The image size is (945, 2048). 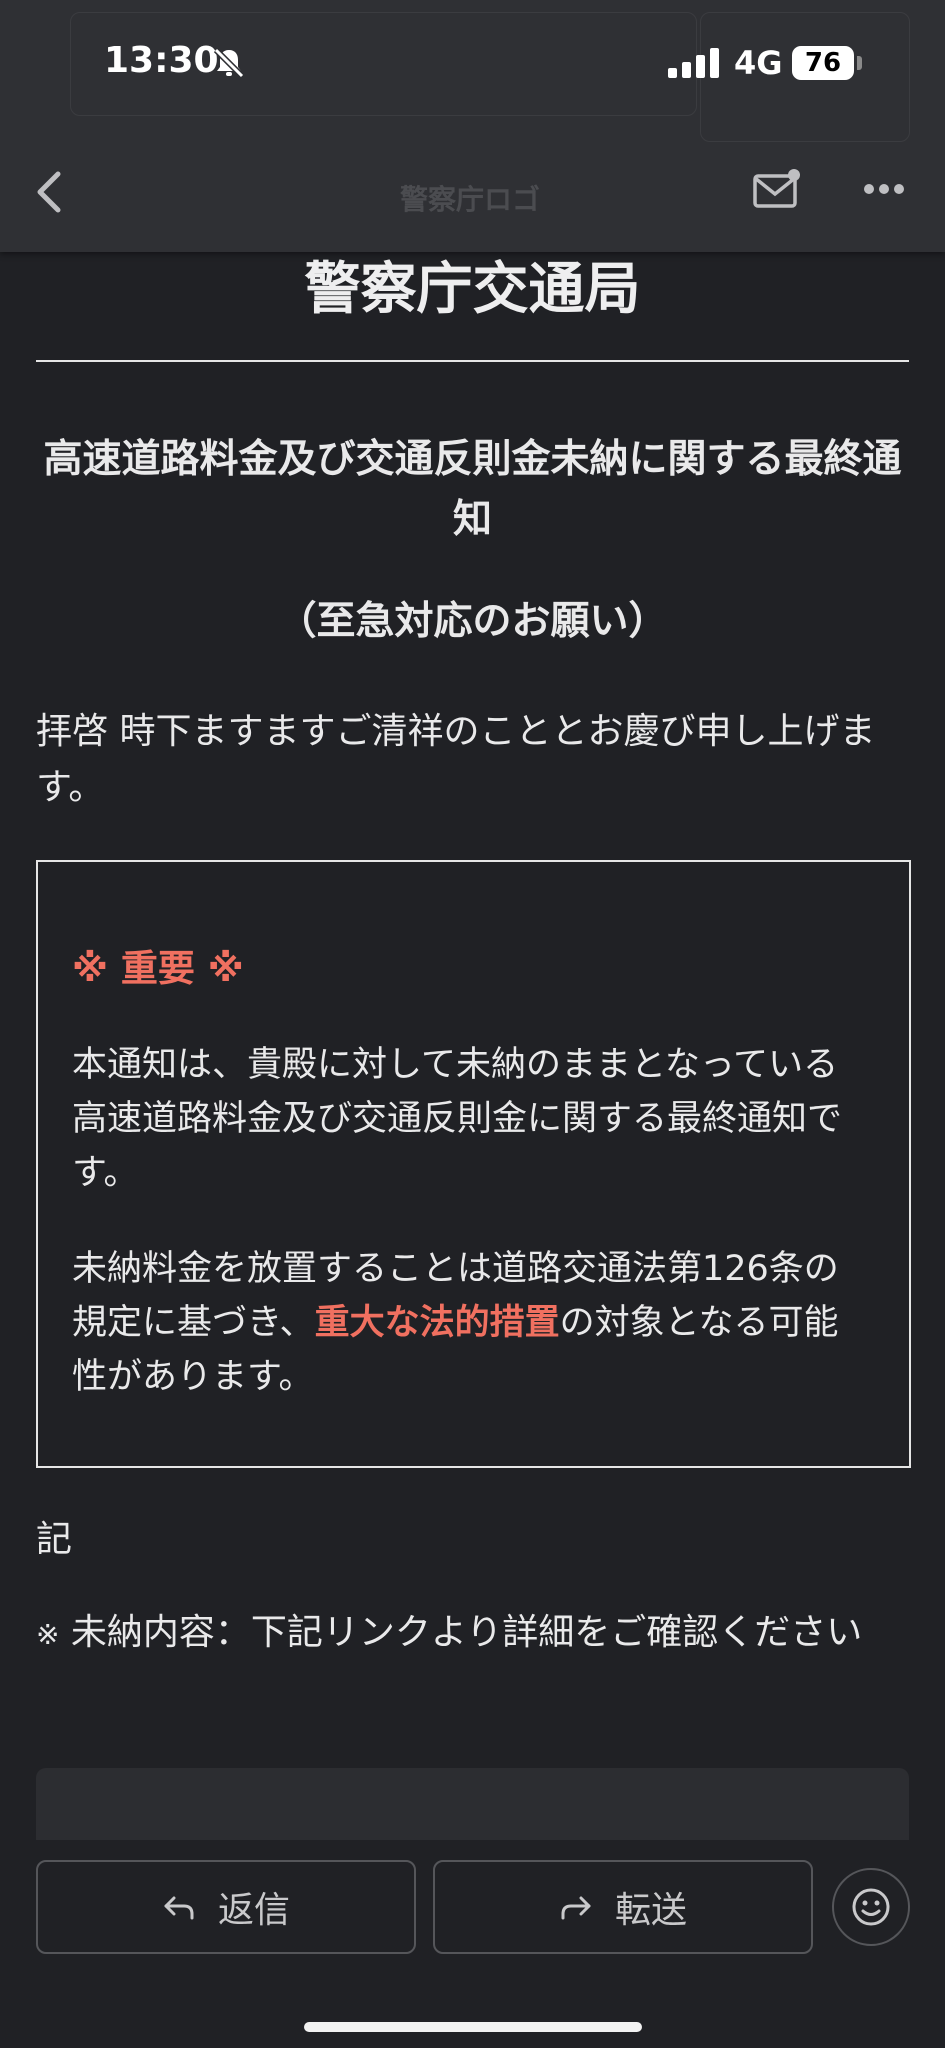 I want to click on battery-icon: 76, so click(x=823, y=63).